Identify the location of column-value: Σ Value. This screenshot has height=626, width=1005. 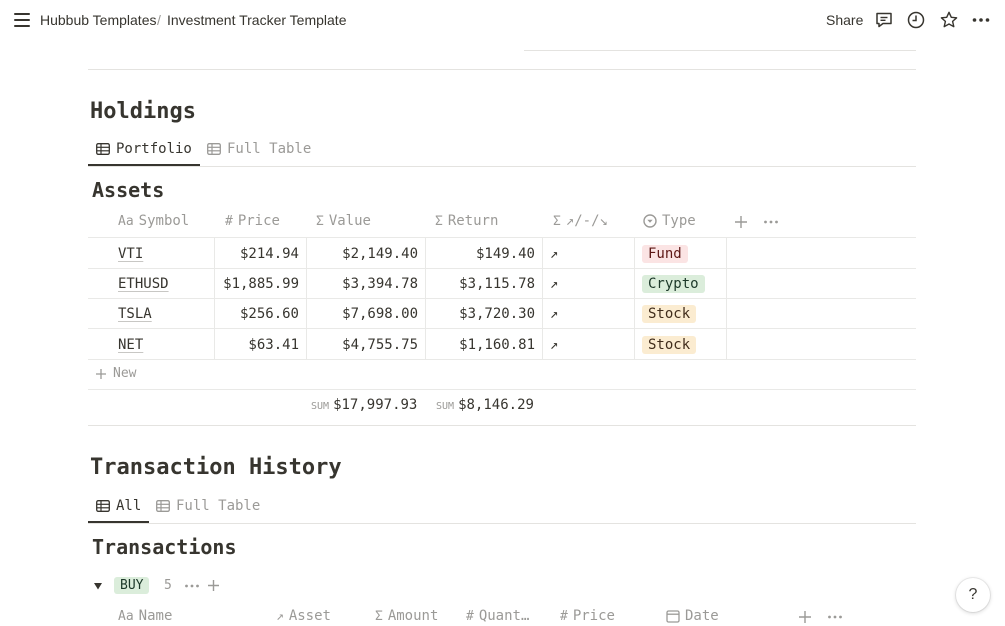
(343, 221).